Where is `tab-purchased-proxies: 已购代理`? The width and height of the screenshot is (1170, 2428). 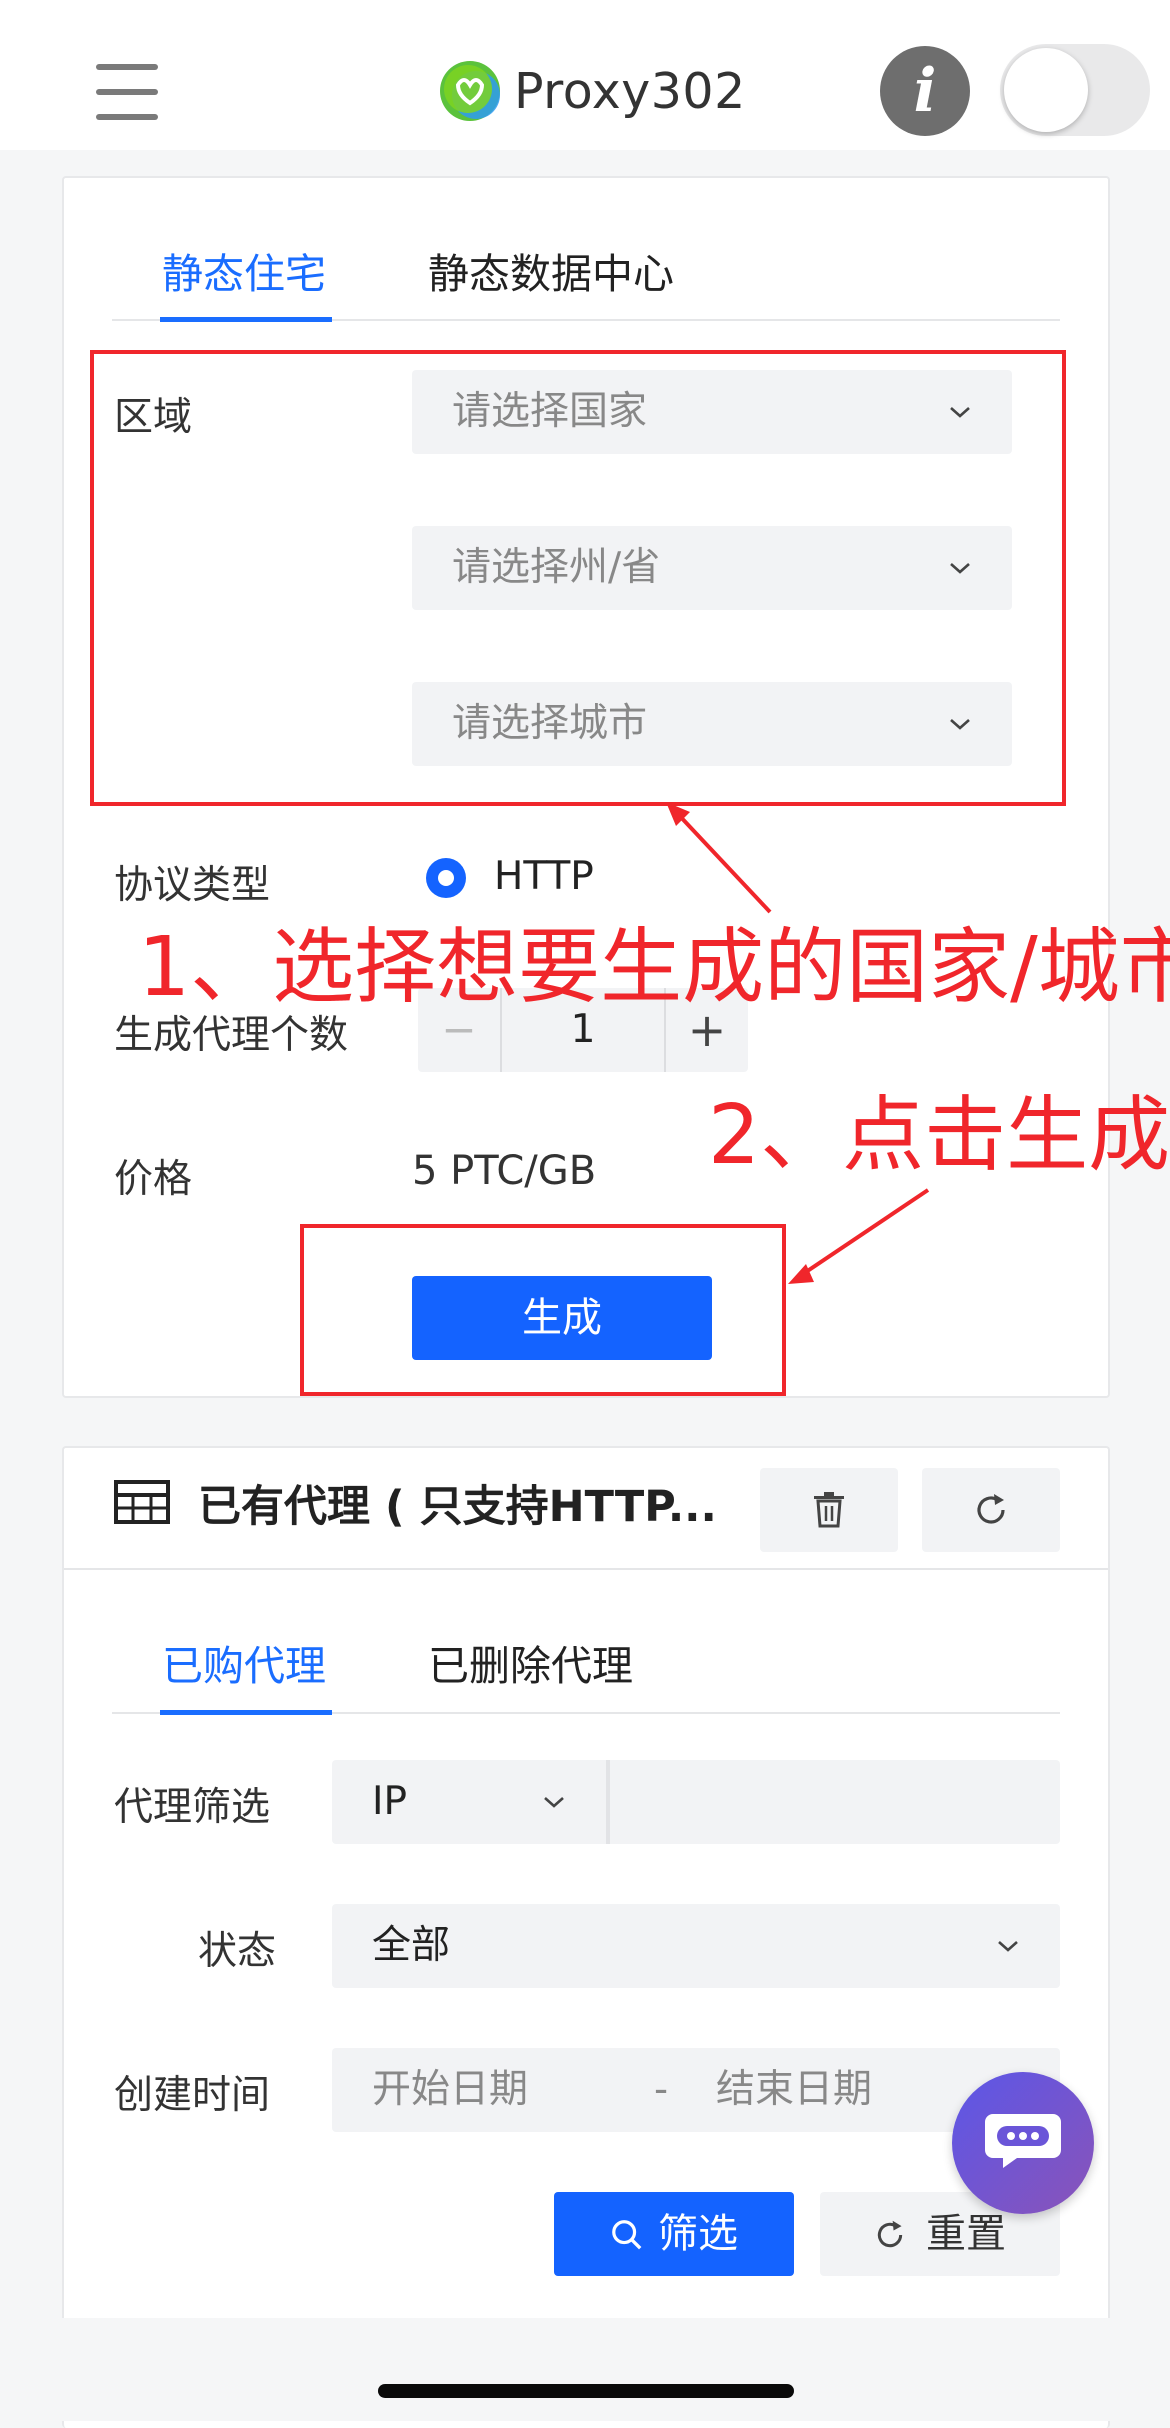 tab-purchased-proxies: 已购代理 is located at coordinates (244, 1662).